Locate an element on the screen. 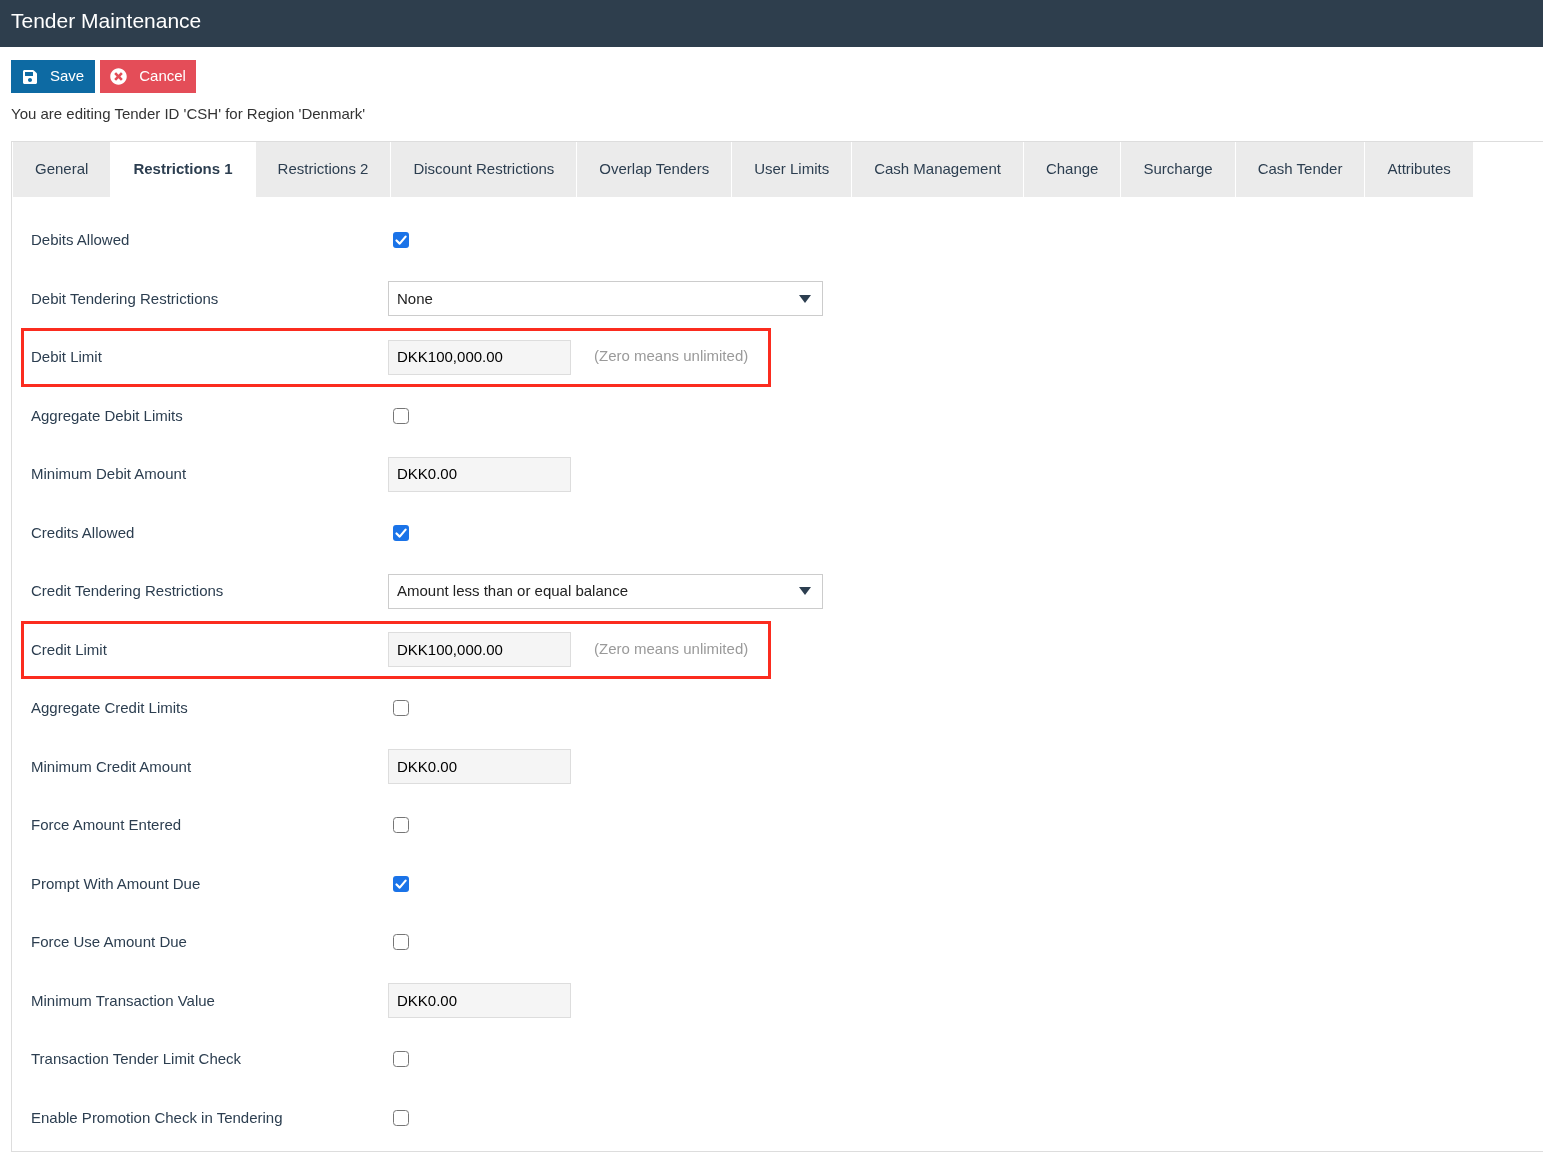  tab: Attributes is located at coordinates (1419, 169).